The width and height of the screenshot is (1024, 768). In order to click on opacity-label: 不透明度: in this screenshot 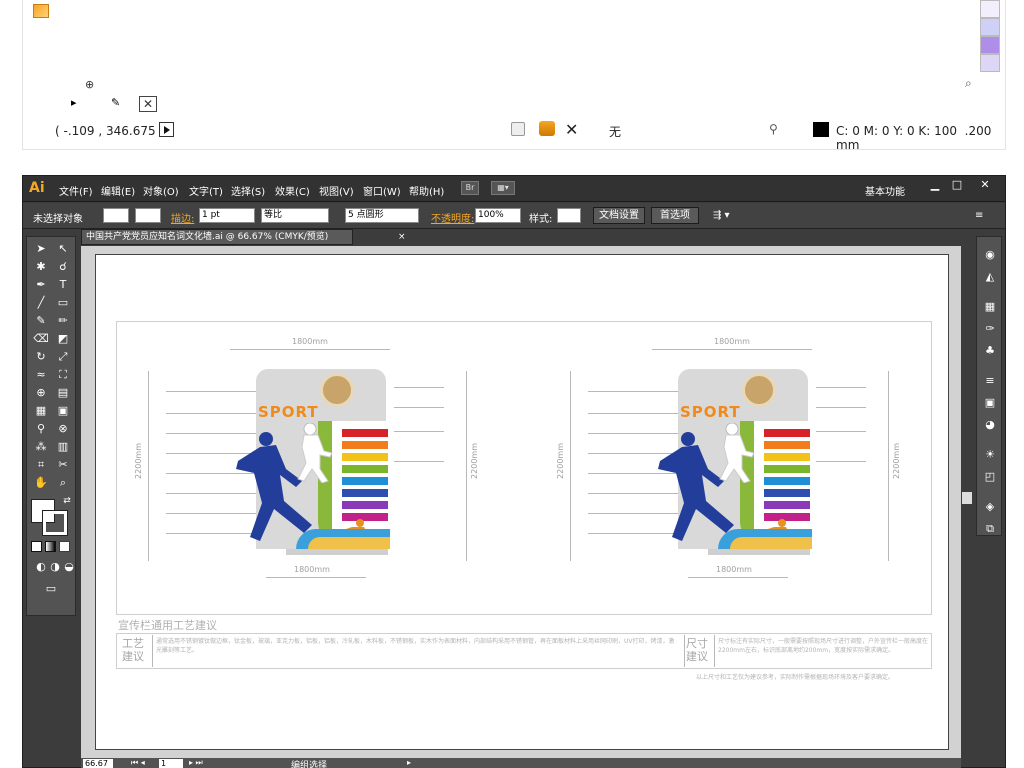, I will do `click(452, 217)`.